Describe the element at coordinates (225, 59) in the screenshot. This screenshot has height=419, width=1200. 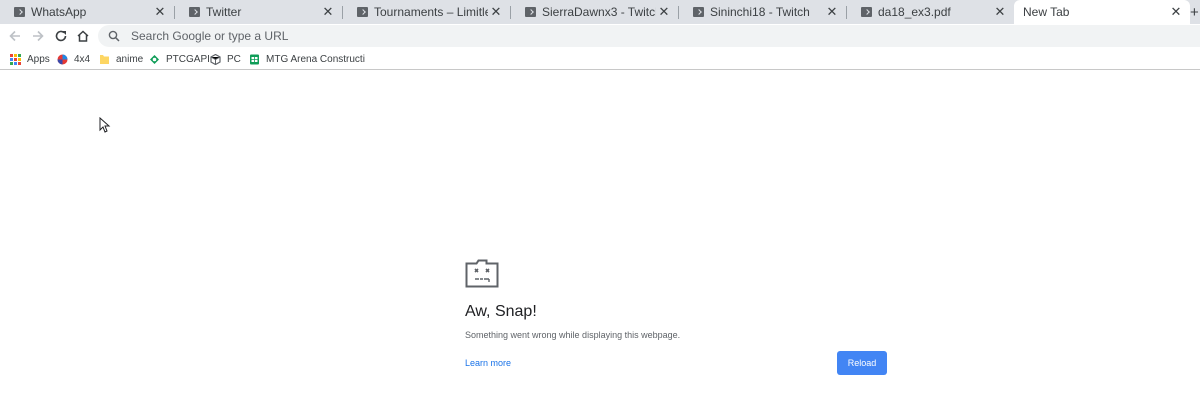
I see `bookmark-pc: PC` at that location.